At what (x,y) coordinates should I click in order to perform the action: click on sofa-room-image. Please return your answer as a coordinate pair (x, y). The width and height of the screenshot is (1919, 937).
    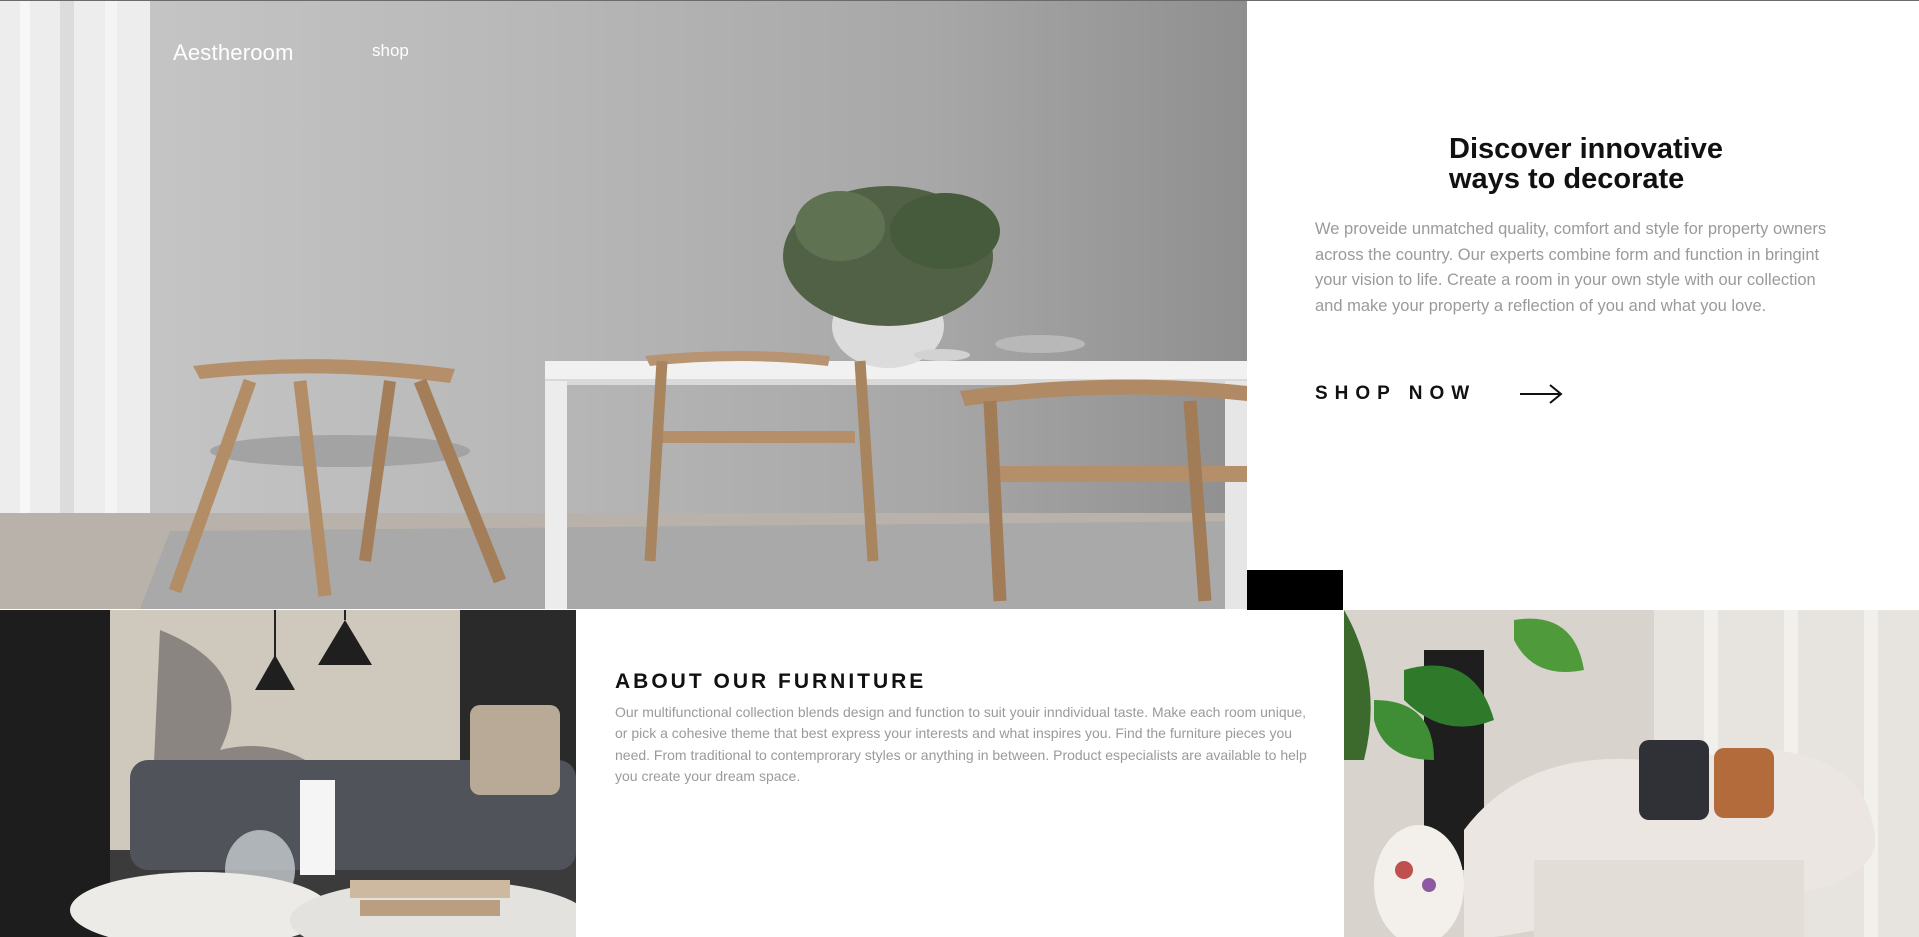
    Looking at the image, I should click on (1631, 773).